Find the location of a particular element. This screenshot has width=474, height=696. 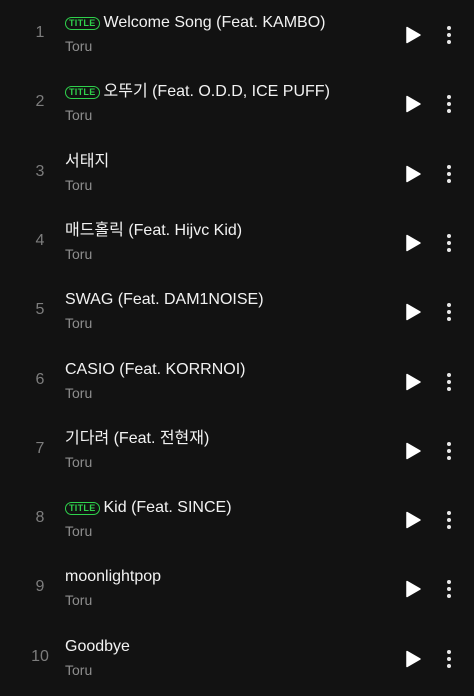

track-row: 7 기다려 (Feat. 전현재) Toru is located at coordinates (237, 453).